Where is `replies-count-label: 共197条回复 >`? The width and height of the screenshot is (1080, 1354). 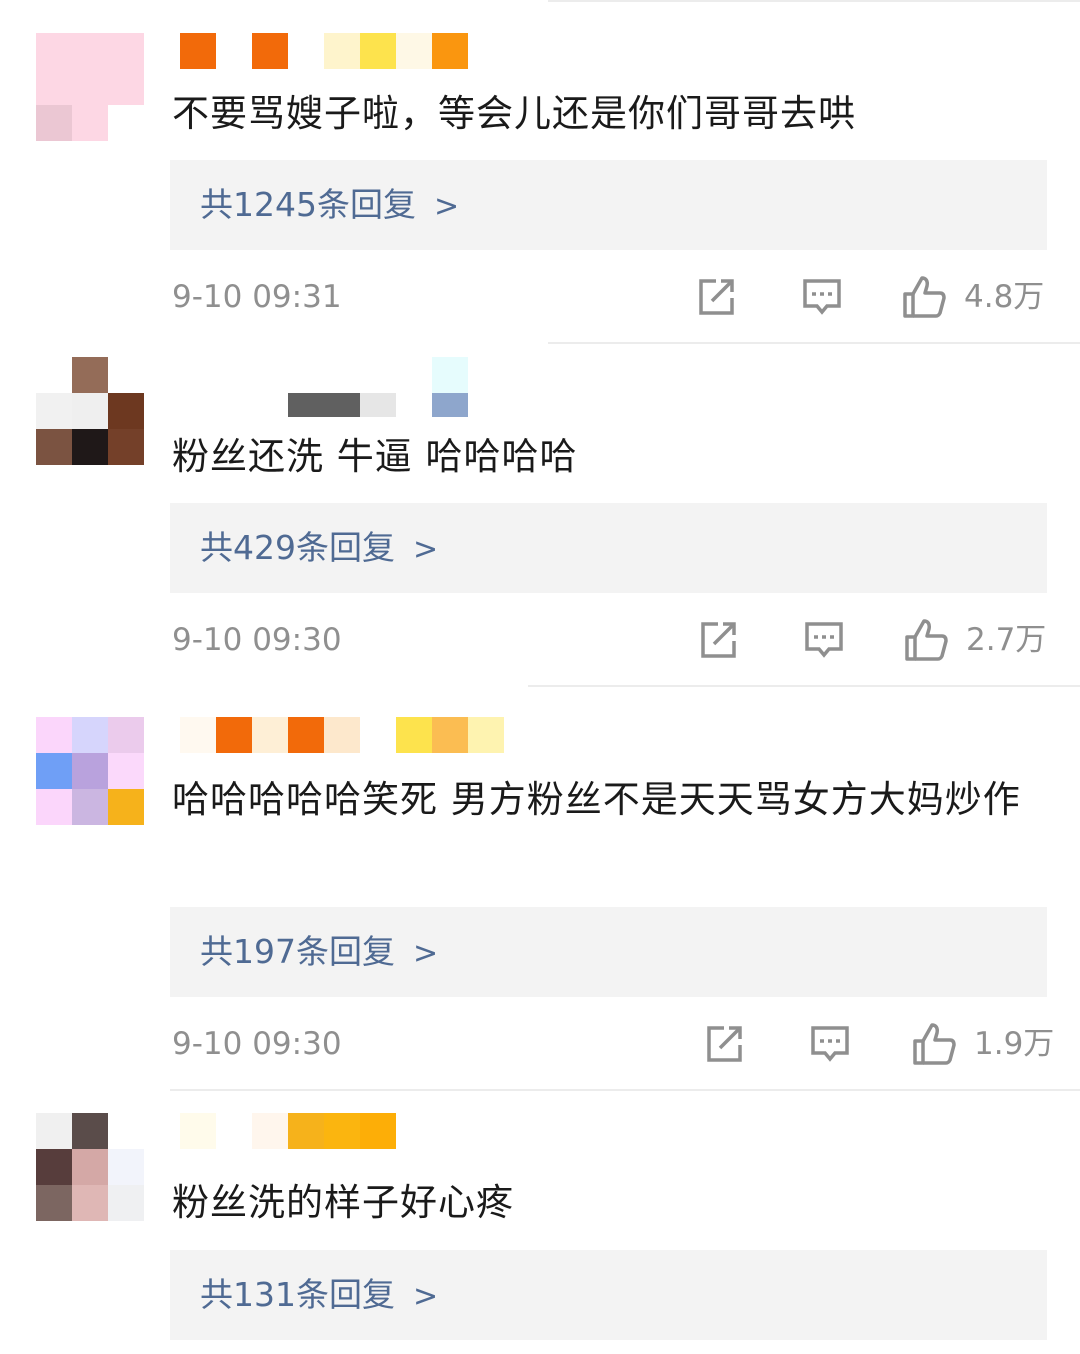
replies-count-label: 共197条回复 > is located at coordinates (319, 953).